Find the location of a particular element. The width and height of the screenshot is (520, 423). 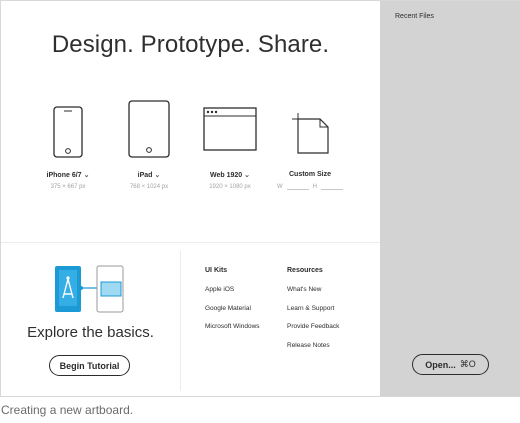

custom-height-field is located at coordinates (332, 186).